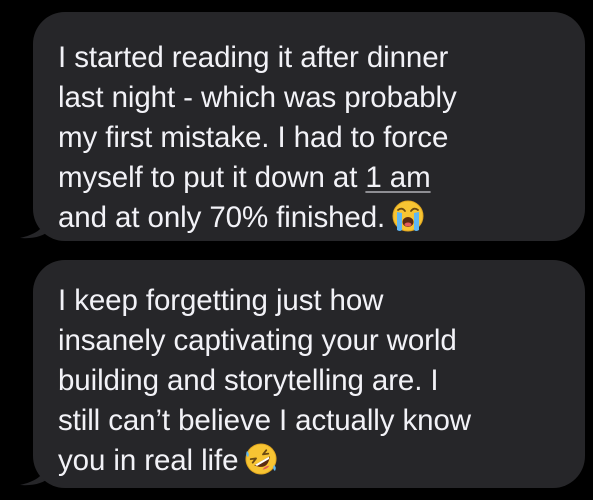  I want to click on message-line: and at only 70% finished., so click(311, 218).